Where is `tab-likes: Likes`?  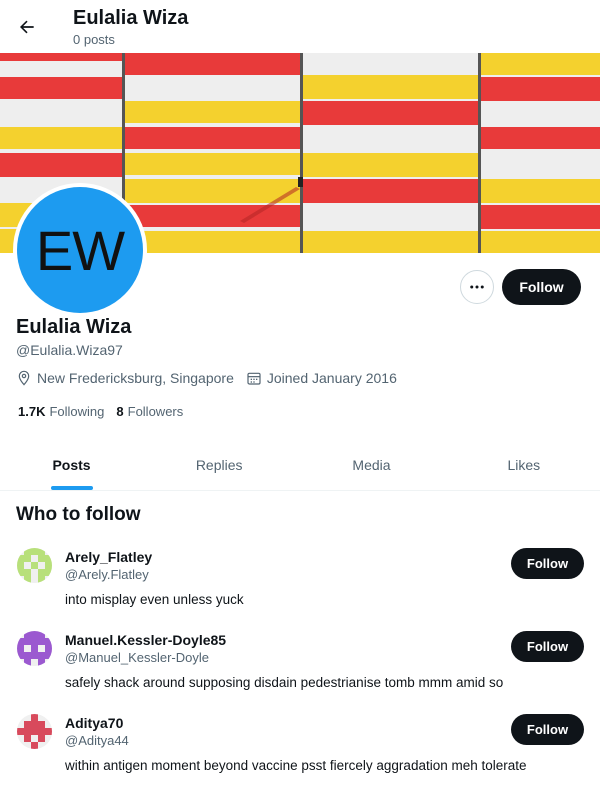
tab-likes: Likes is located at coordinates (524, 465).